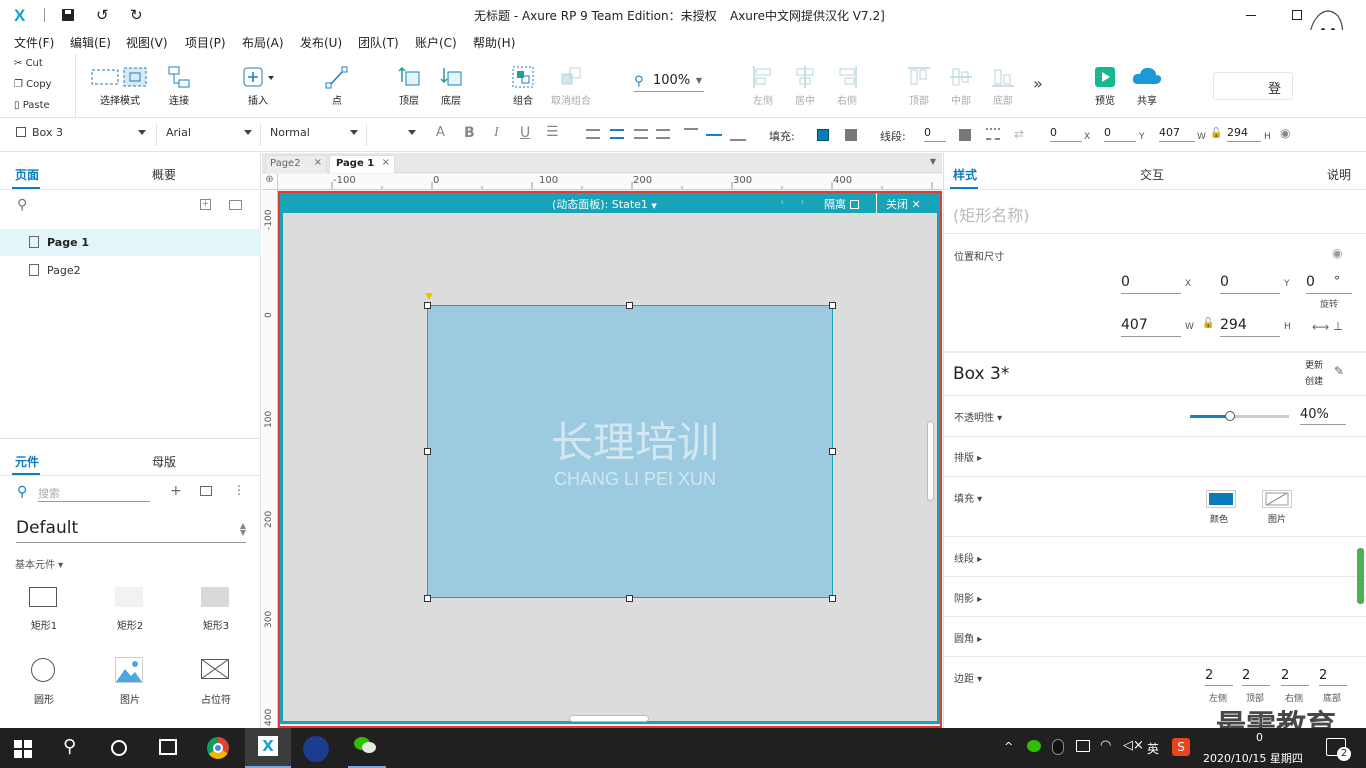 The height and width of the screenshot is (768, 1366). I want to click on page-item: Page2, so click(130, 270).